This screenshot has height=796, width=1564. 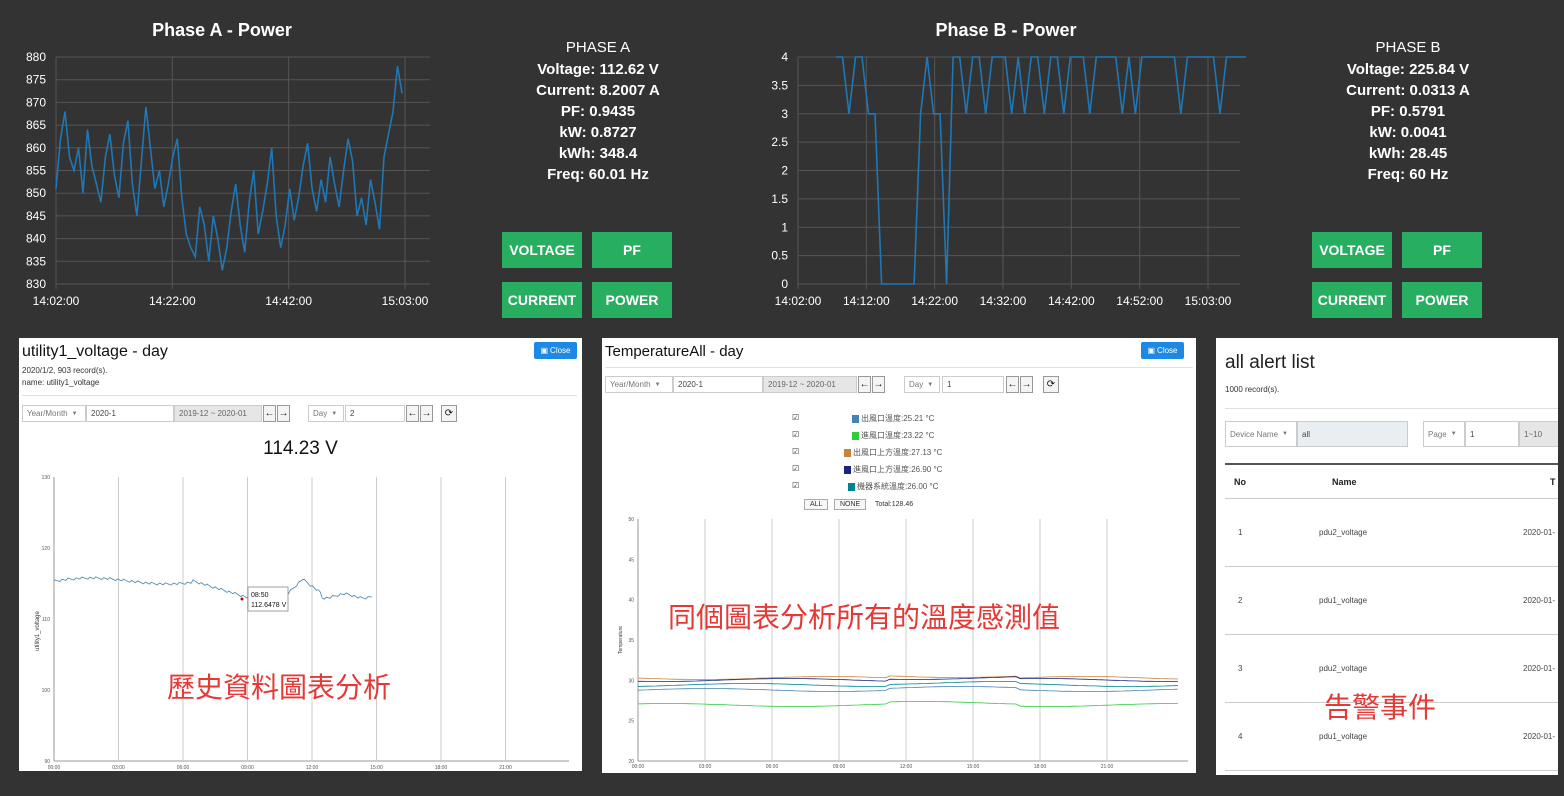 What do you see at coordinates (898, 435) in the screenshot?
I see `legend-label: 進風口溫度:23.22 °C` at bounding box center [898, 435].